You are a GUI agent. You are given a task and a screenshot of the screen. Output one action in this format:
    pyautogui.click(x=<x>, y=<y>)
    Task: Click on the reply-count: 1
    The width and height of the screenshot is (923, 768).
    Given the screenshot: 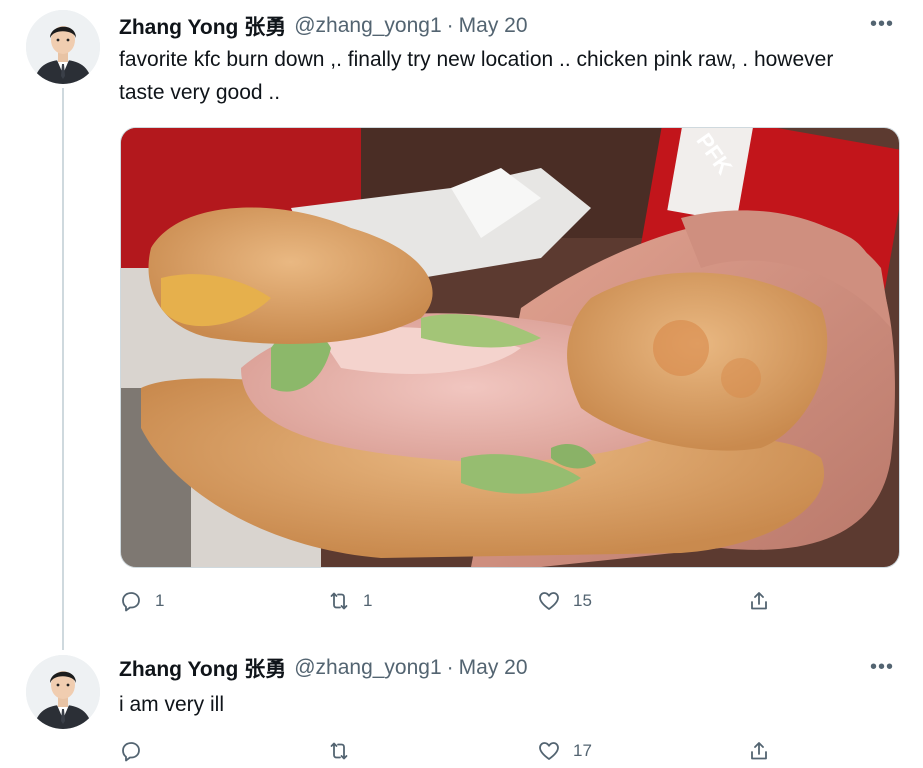 What is the action you would take?
    pyautogui.click(x=160, y=600)
    